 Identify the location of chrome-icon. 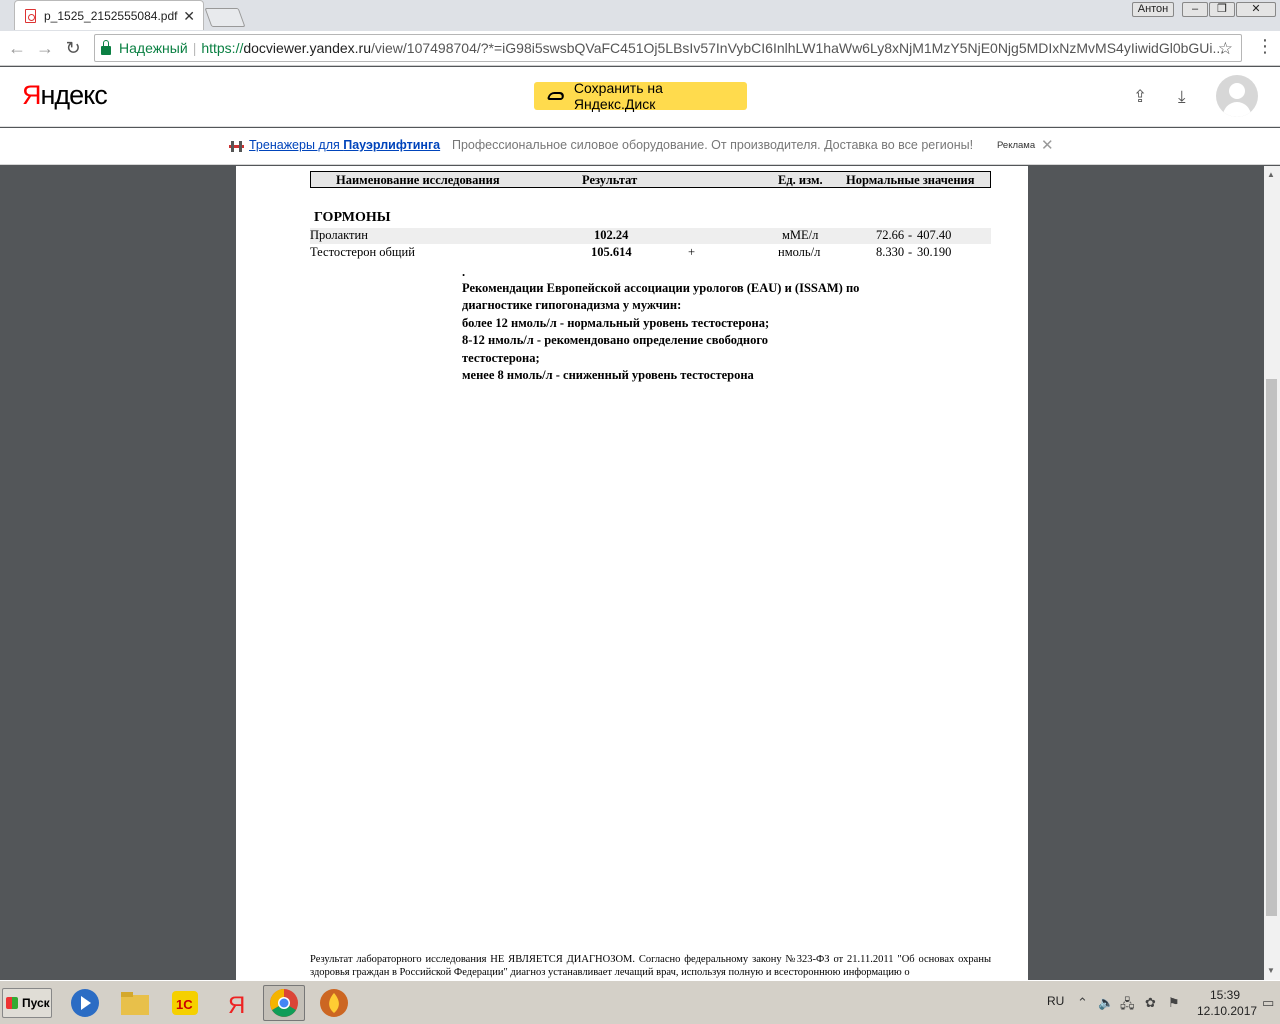
(284, 1003).